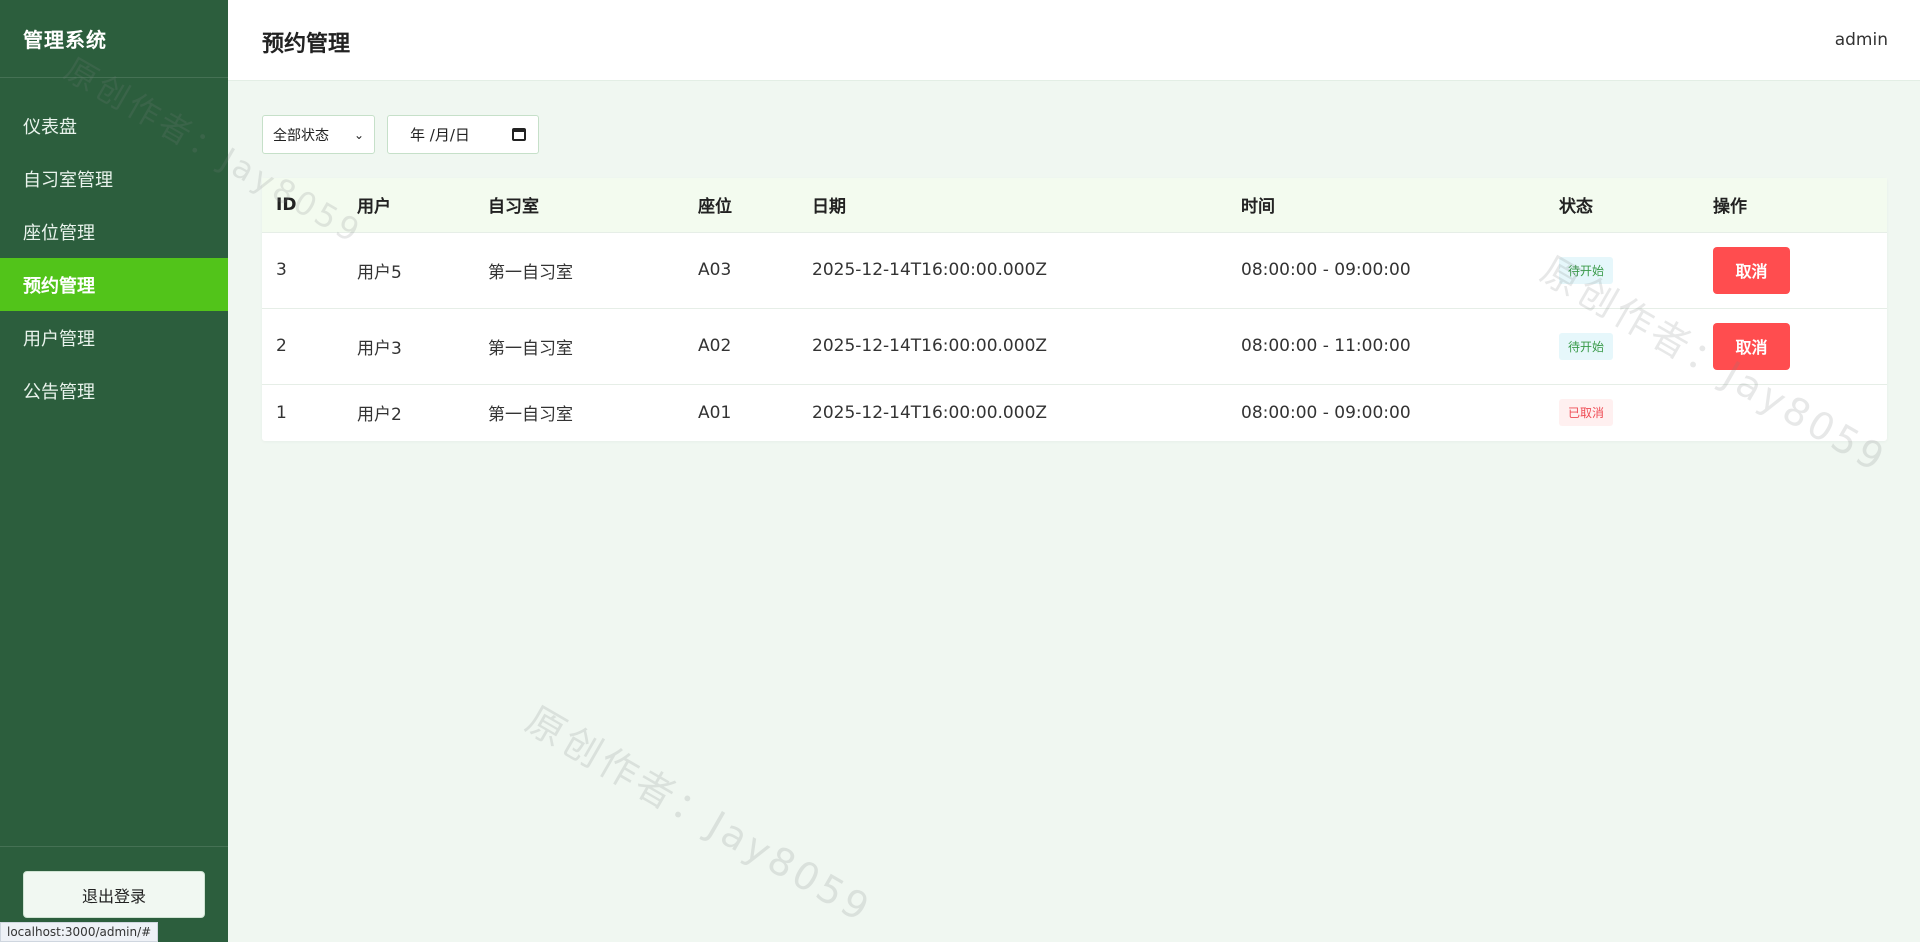 This screenshot has height=942, width=1920. Describe the element at coordinates (1074, 40) in the screenshot. I see `top-header: 预约管理 admin` at that location.